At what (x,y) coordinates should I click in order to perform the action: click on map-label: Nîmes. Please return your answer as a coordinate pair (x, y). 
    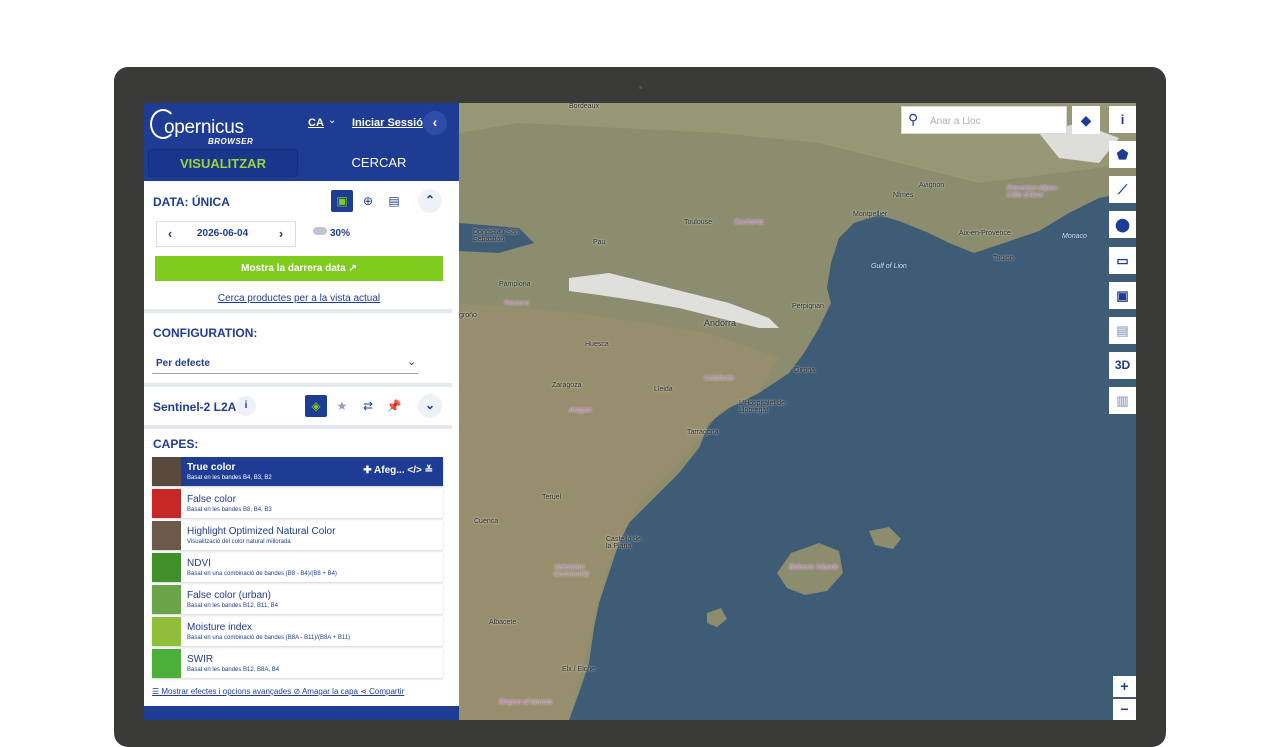
    Looking at the image, I should click on (903, 195).